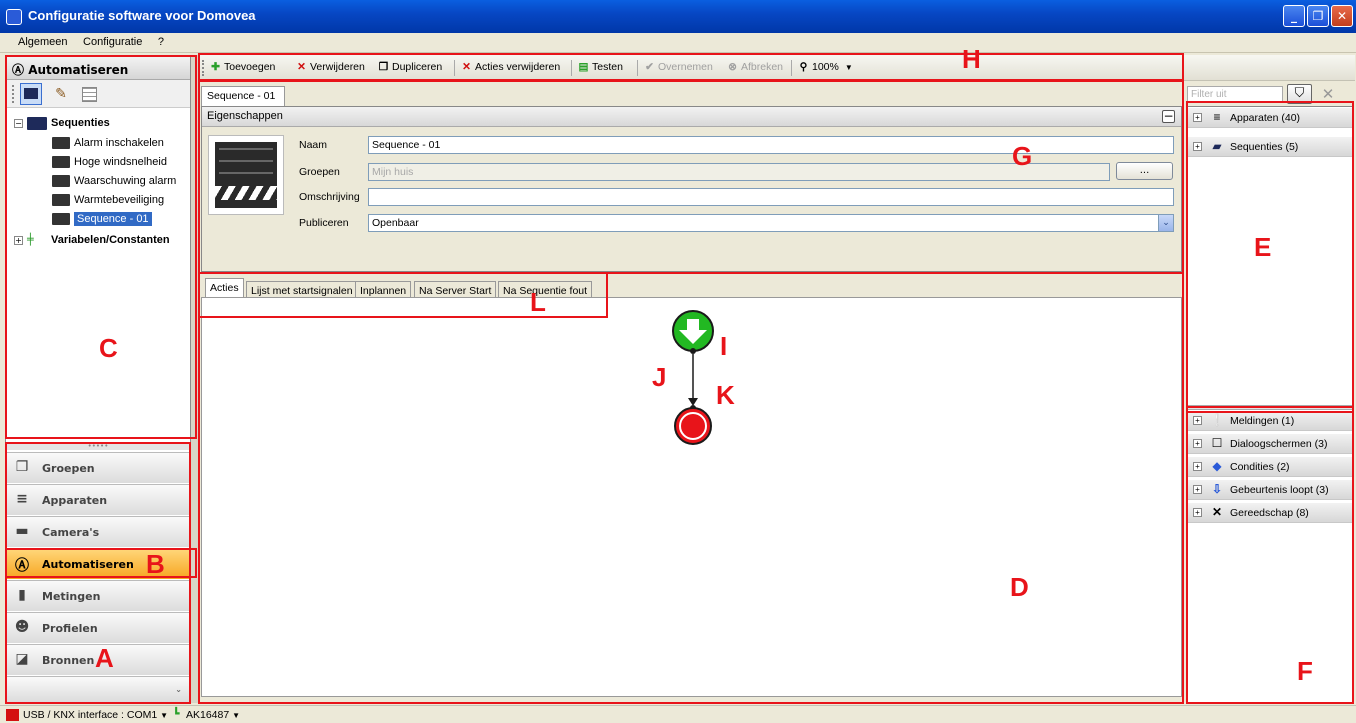 This screenshot has width=1356, height=723. What do you see at coordinates (90, 715) in the screenshot?
I see `interface-label: USB / KNX interface : COM1` at bounding box center [90, 715].